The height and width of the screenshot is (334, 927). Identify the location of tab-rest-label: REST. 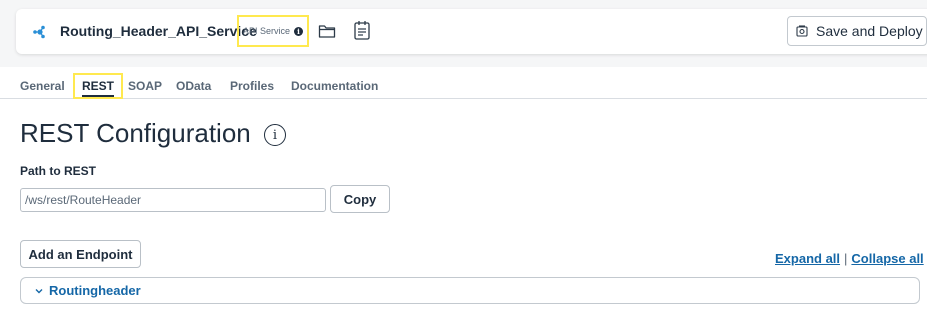
(98, 88).